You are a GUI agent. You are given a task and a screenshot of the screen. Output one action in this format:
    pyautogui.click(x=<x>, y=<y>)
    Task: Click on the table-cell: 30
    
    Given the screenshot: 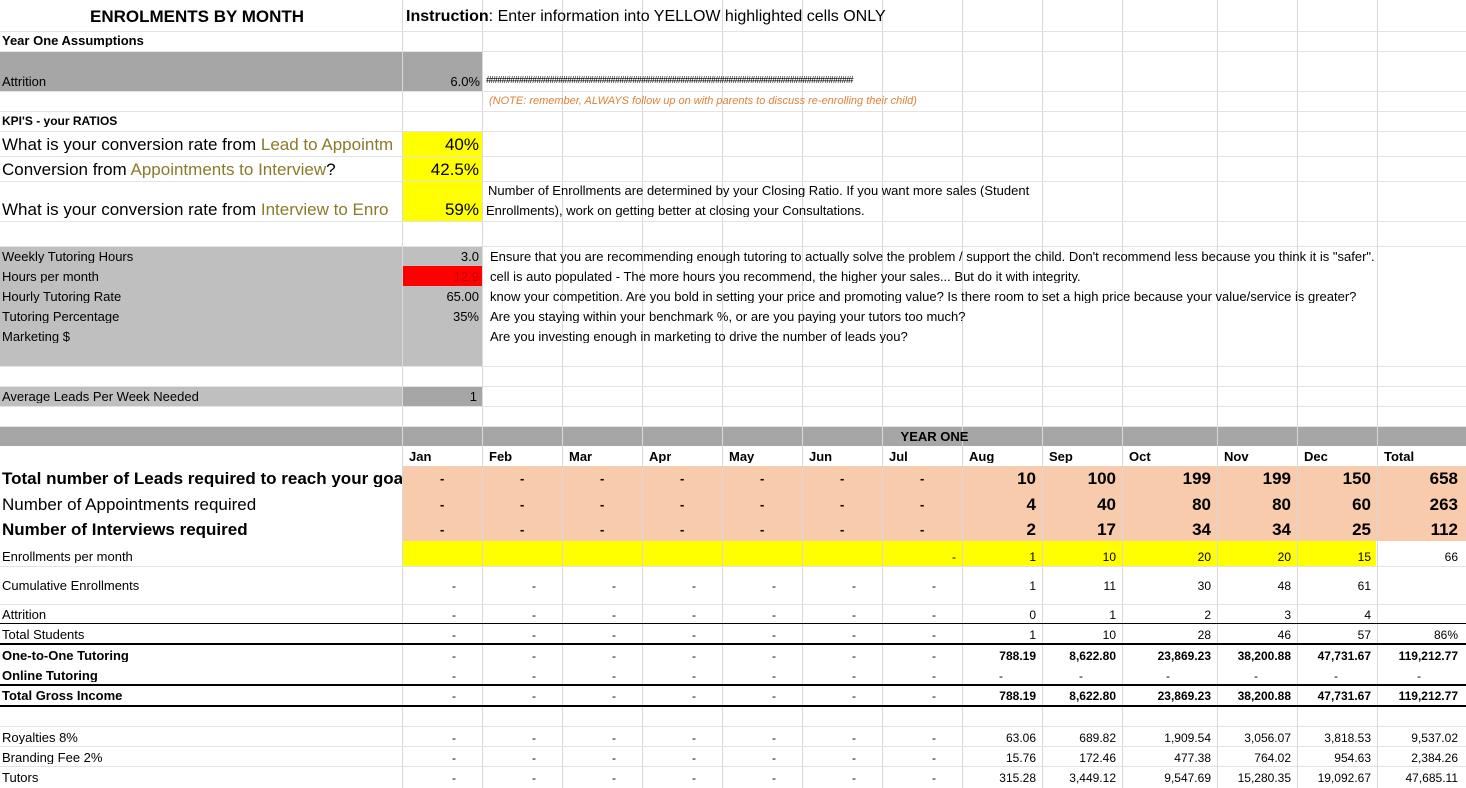 What is the action you would take?
    pyautogui.click(x=1204, y=586)
    